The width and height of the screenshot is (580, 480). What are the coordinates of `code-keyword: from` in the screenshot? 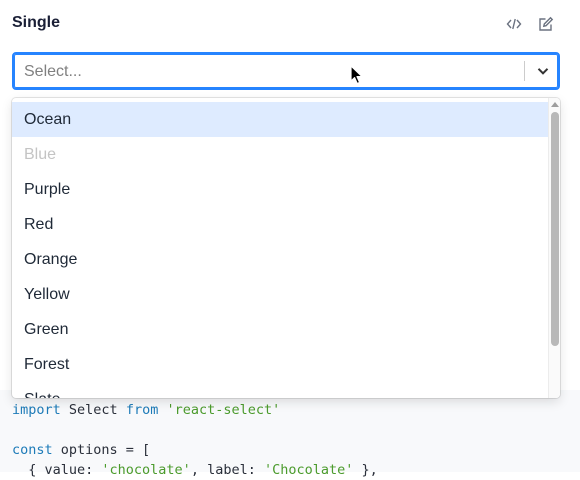 It's located at (142, 410).